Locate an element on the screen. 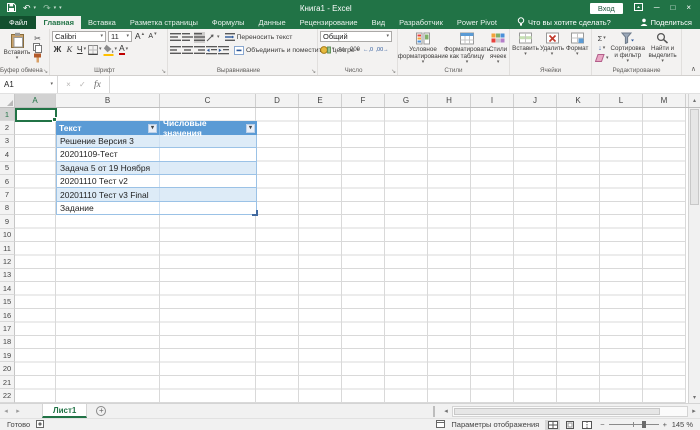  number-format-dropdown-icon: ▾ is located at coordinates (387, 36).